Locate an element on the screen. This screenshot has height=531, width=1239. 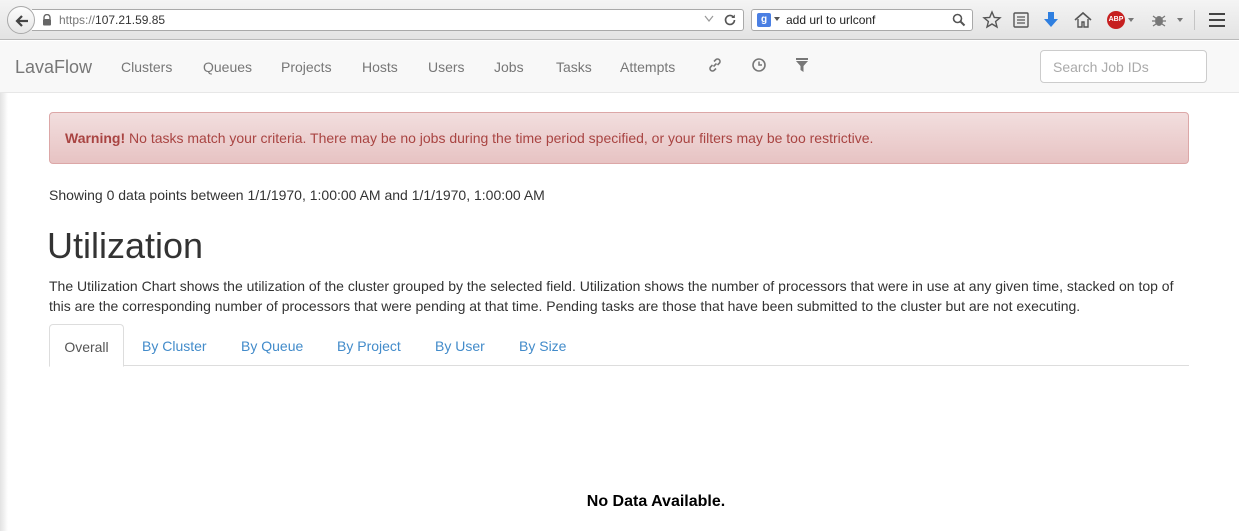
tab-overall: Overall is located at coordinates (86, 345).